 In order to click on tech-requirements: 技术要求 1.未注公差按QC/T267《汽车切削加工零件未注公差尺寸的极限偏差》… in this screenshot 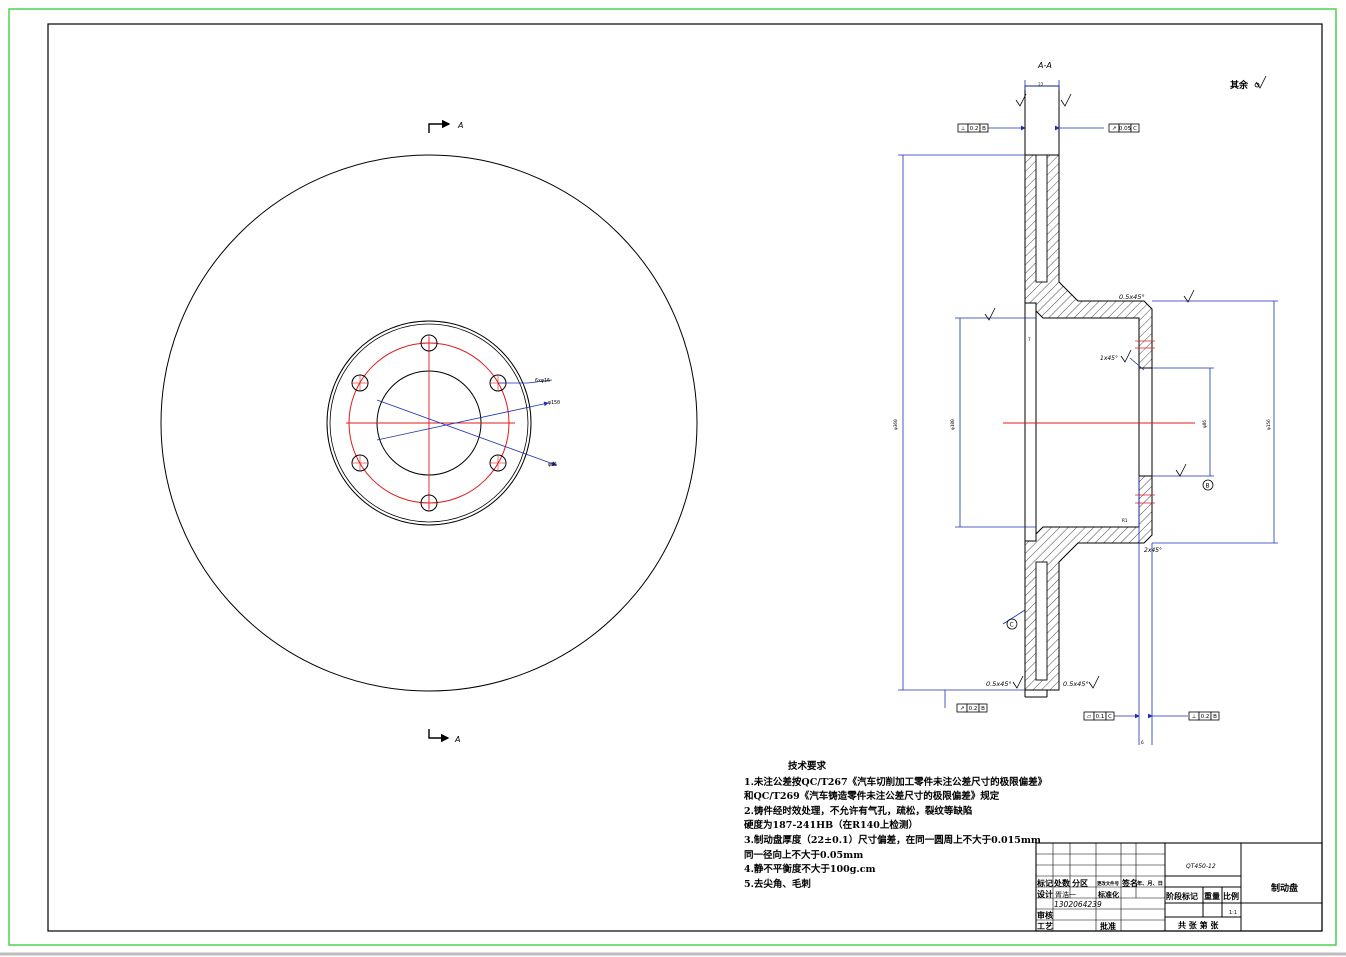, I will do `click(896, 826)`.